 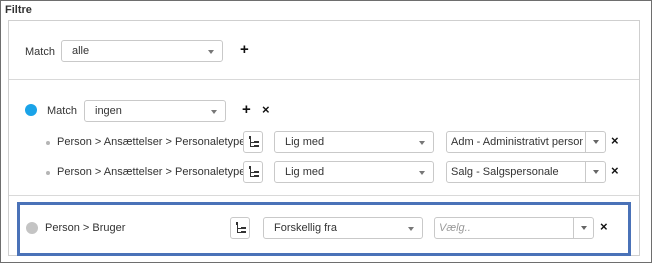 I want to click on operator-select: Forskellig fra, so click(x=343, y=228).